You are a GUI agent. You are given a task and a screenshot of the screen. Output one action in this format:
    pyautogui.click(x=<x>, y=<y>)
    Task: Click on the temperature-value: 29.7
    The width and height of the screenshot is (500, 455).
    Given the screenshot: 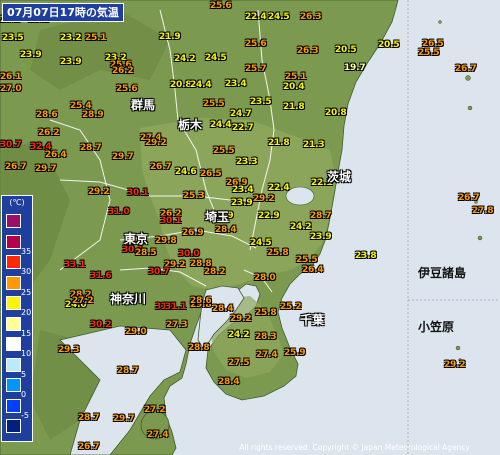 What is the action you would take?
    pyautogui.click(x=123, y=157)
    